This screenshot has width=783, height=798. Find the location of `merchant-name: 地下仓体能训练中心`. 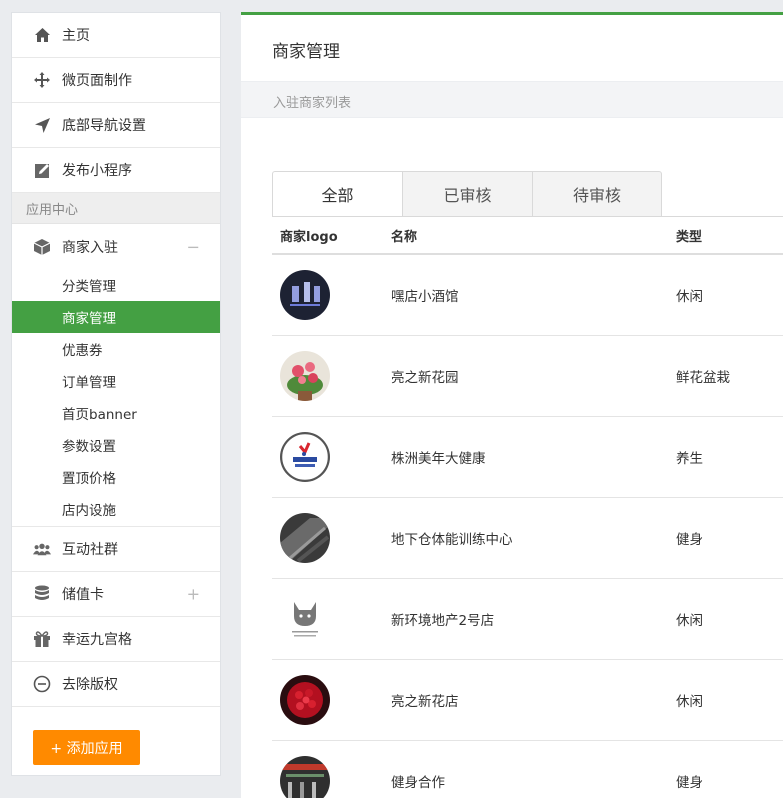

merchant-name: 地下仓体能训练中心 is located at coordinates (452, 540).